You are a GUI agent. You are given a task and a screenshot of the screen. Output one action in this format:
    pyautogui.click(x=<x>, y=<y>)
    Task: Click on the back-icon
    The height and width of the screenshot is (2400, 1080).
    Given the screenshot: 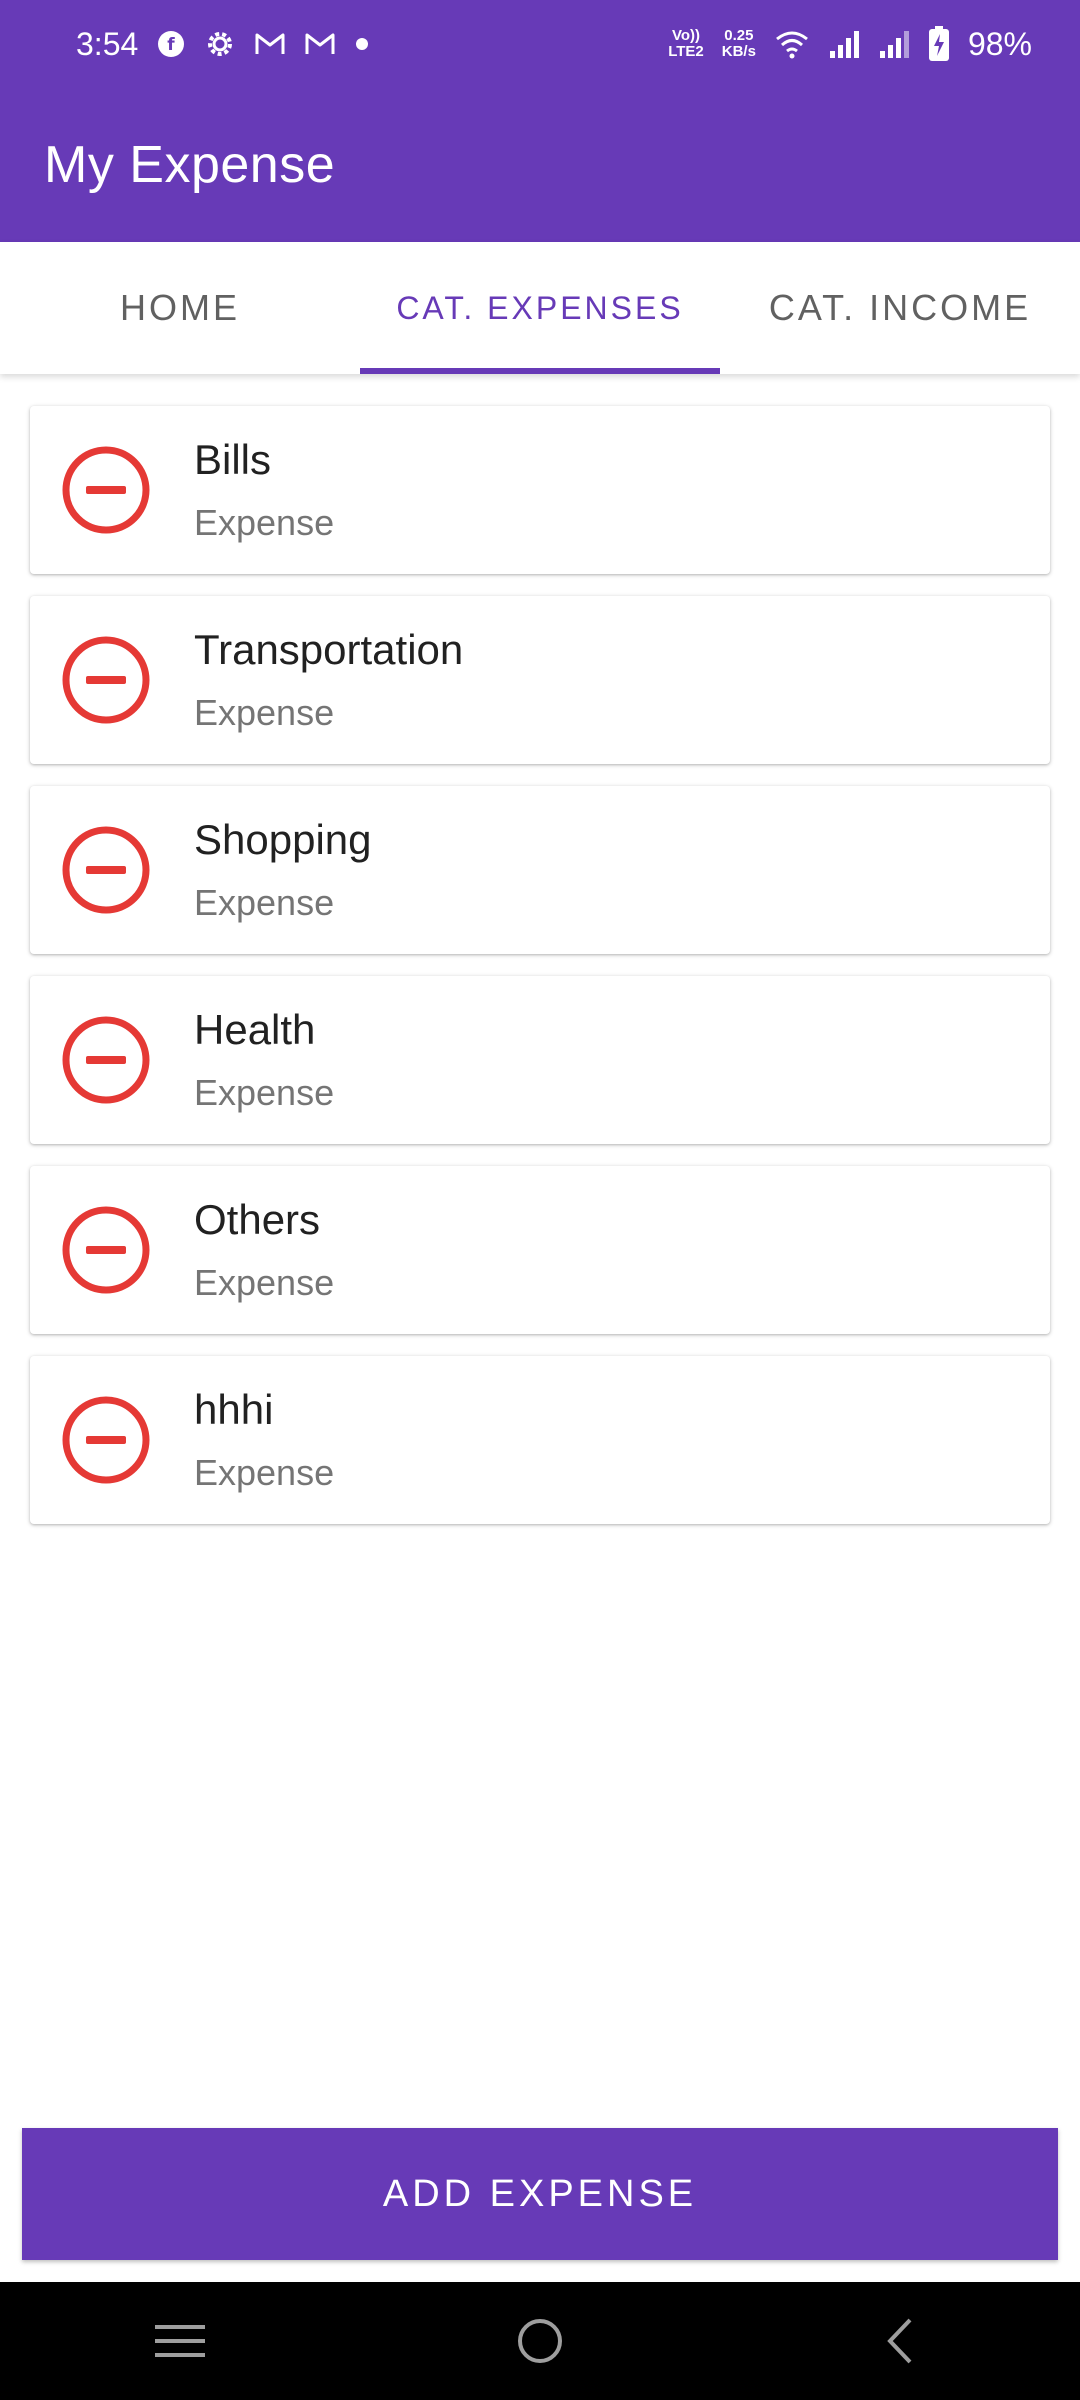 What is the action you would take?
    pyautogui.click(x=899, y=2341)
    